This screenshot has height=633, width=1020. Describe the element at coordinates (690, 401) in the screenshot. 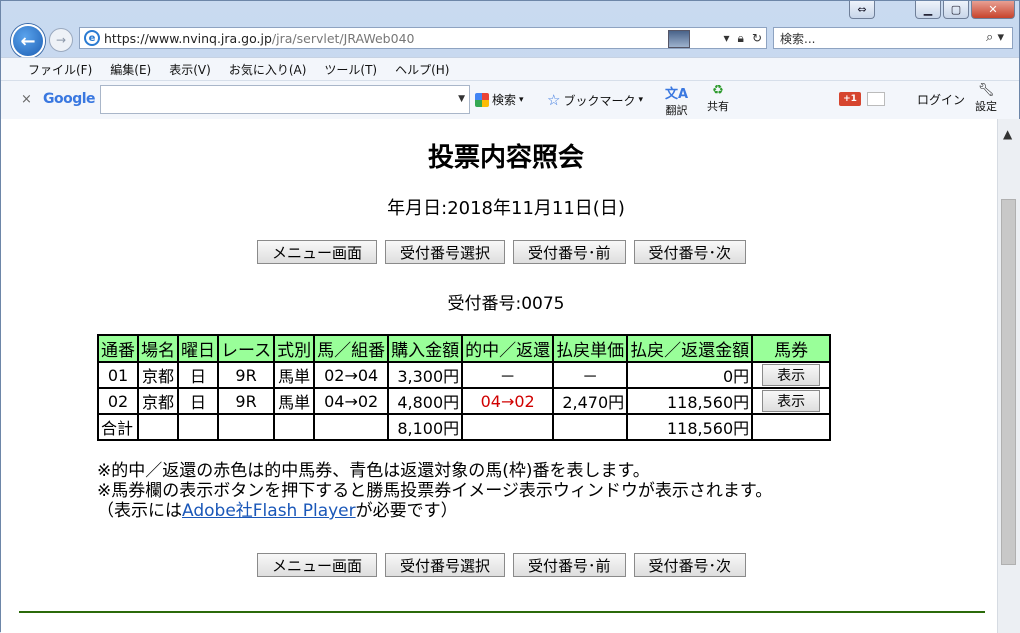

I see `cell-payout: 118,560円` at that location.